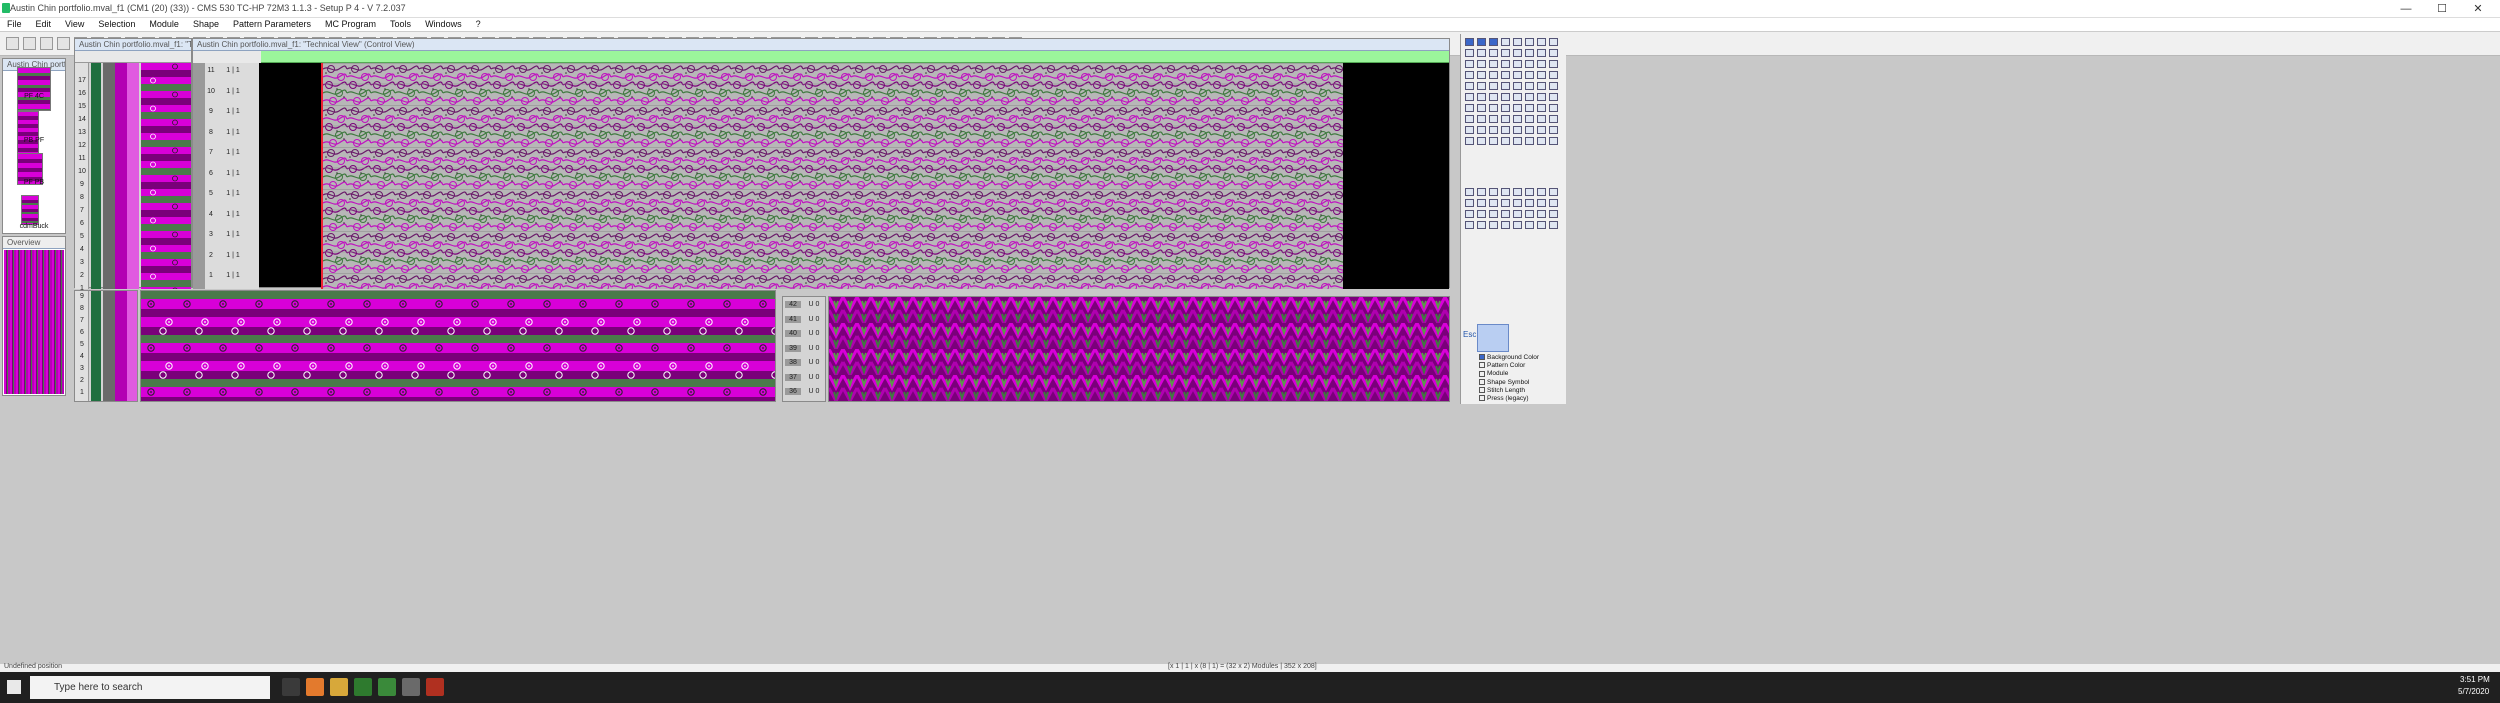 Image resolution: width=2500 pixels, height=703 pixels. Describe the element at coordinates (1493, 338) in the screenshot. I see `color-preview-swatch` at that location.